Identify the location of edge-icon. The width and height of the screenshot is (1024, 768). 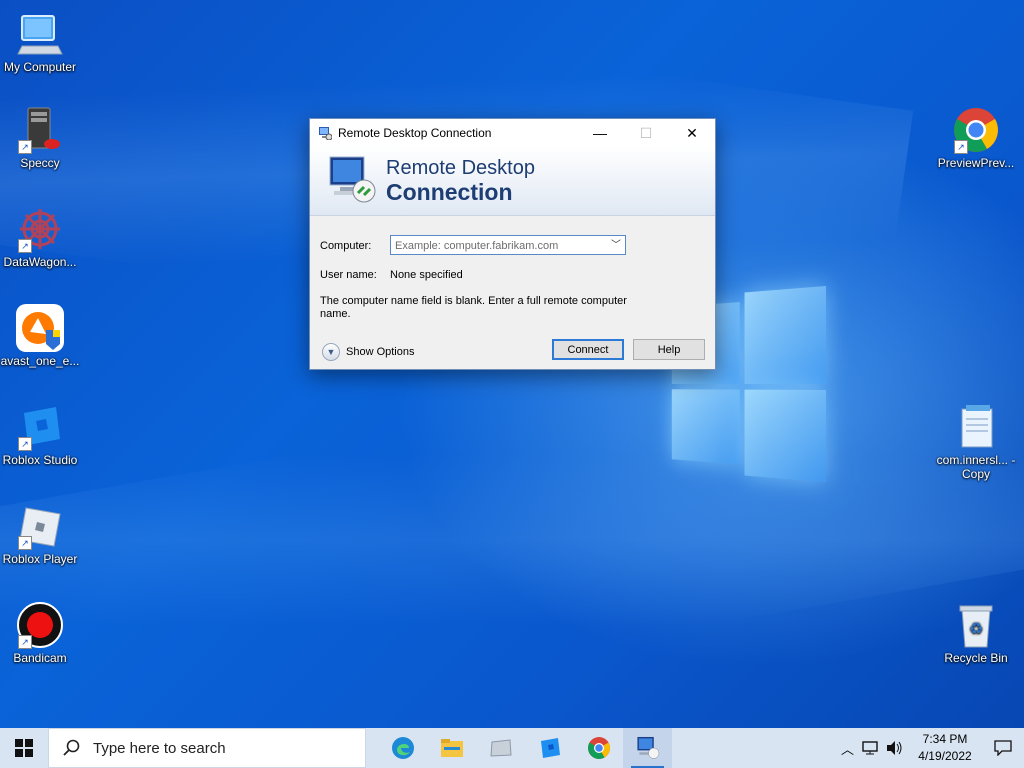
(402, 748).